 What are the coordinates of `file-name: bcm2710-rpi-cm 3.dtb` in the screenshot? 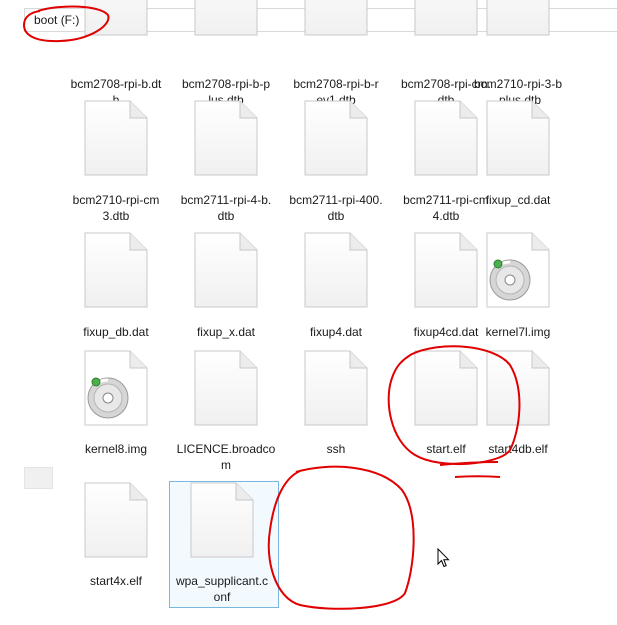 It's located at (116, 208).